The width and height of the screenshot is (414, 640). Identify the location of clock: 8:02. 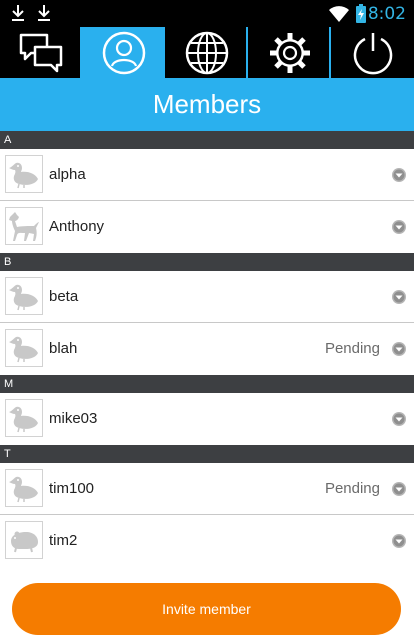
(386, 14).